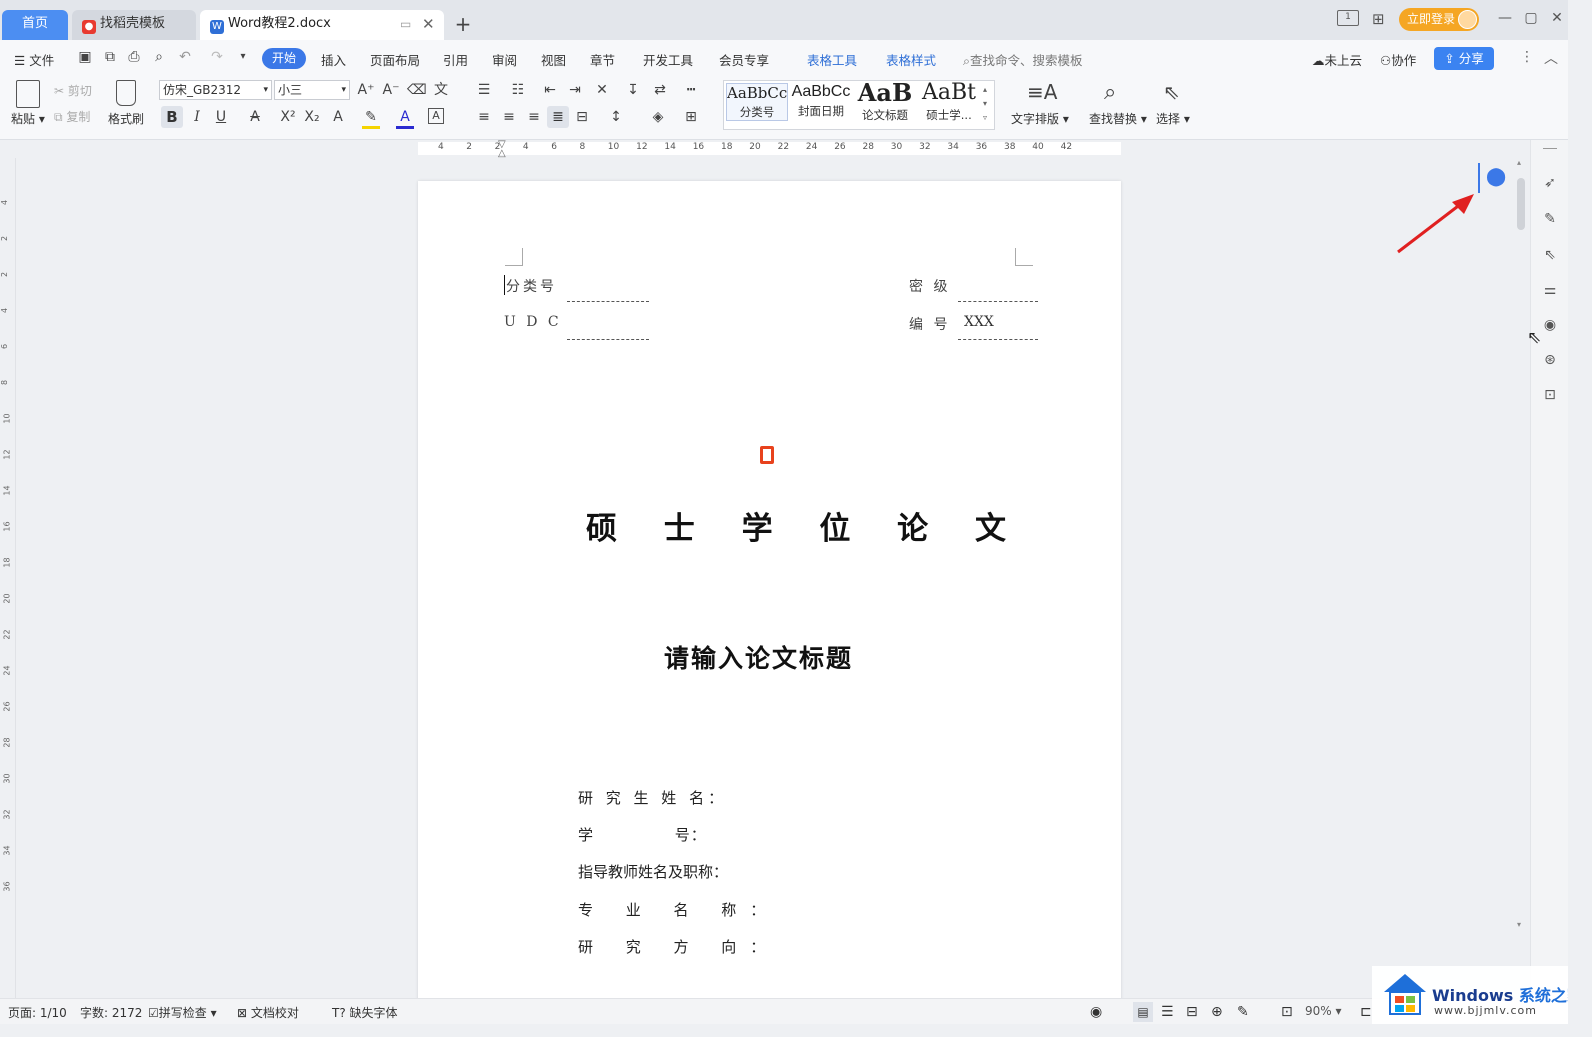 This screenshot has height=1037, width=1592. What do you see at coordinates (72, 116) in the screenshot?
I see `copy-button: ⧉ 复制` at bounding box center [72, 116].